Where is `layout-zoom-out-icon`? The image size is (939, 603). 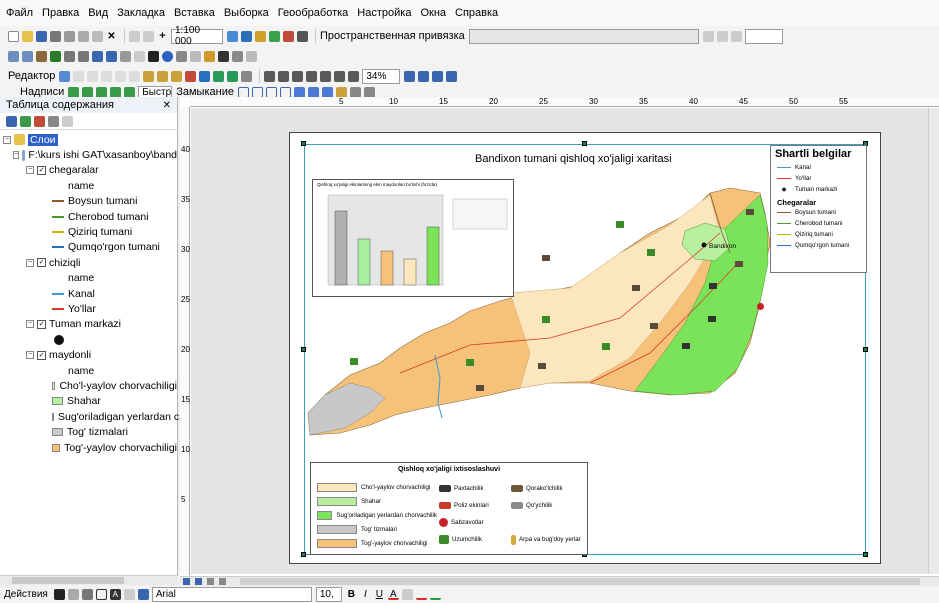 layout-zoom-out-icon is located at coordinates (284, 76).